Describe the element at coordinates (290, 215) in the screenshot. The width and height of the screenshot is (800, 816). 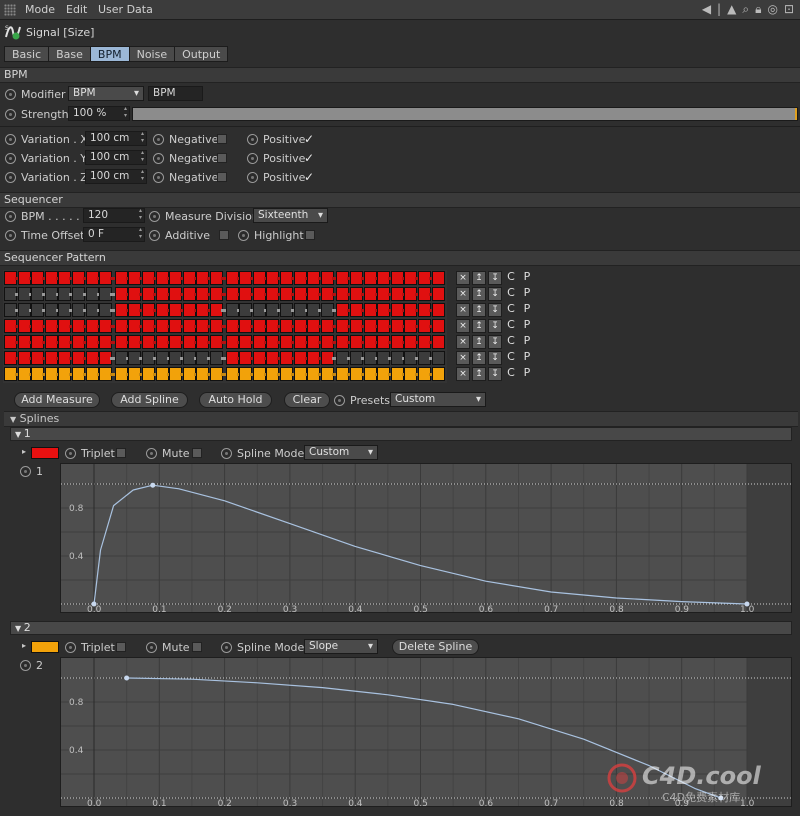
I see `measure-division-dropdown: Sixteenth` at that location.